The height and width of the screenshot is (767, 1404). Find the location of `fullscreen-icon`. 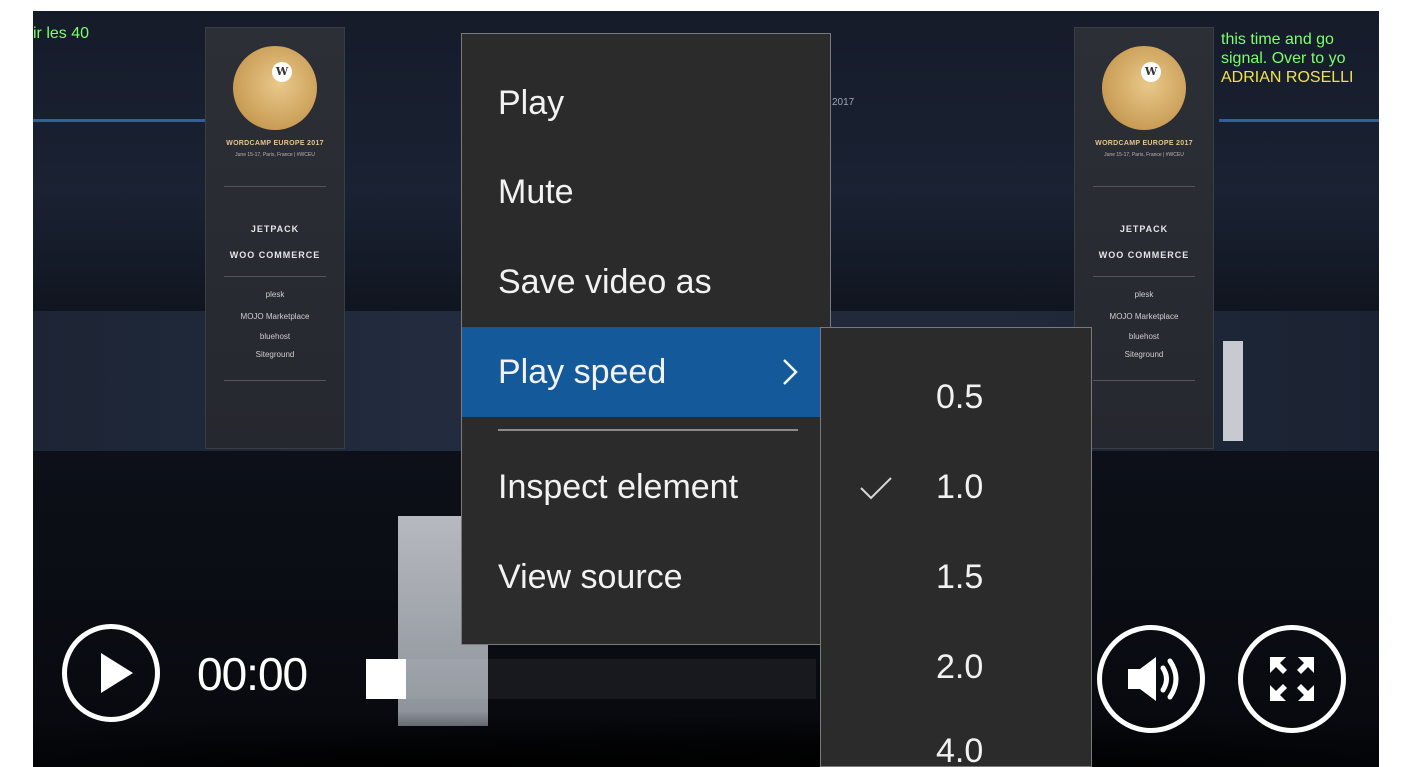

fullscreen-icon is located at coordinates (1292, 679).